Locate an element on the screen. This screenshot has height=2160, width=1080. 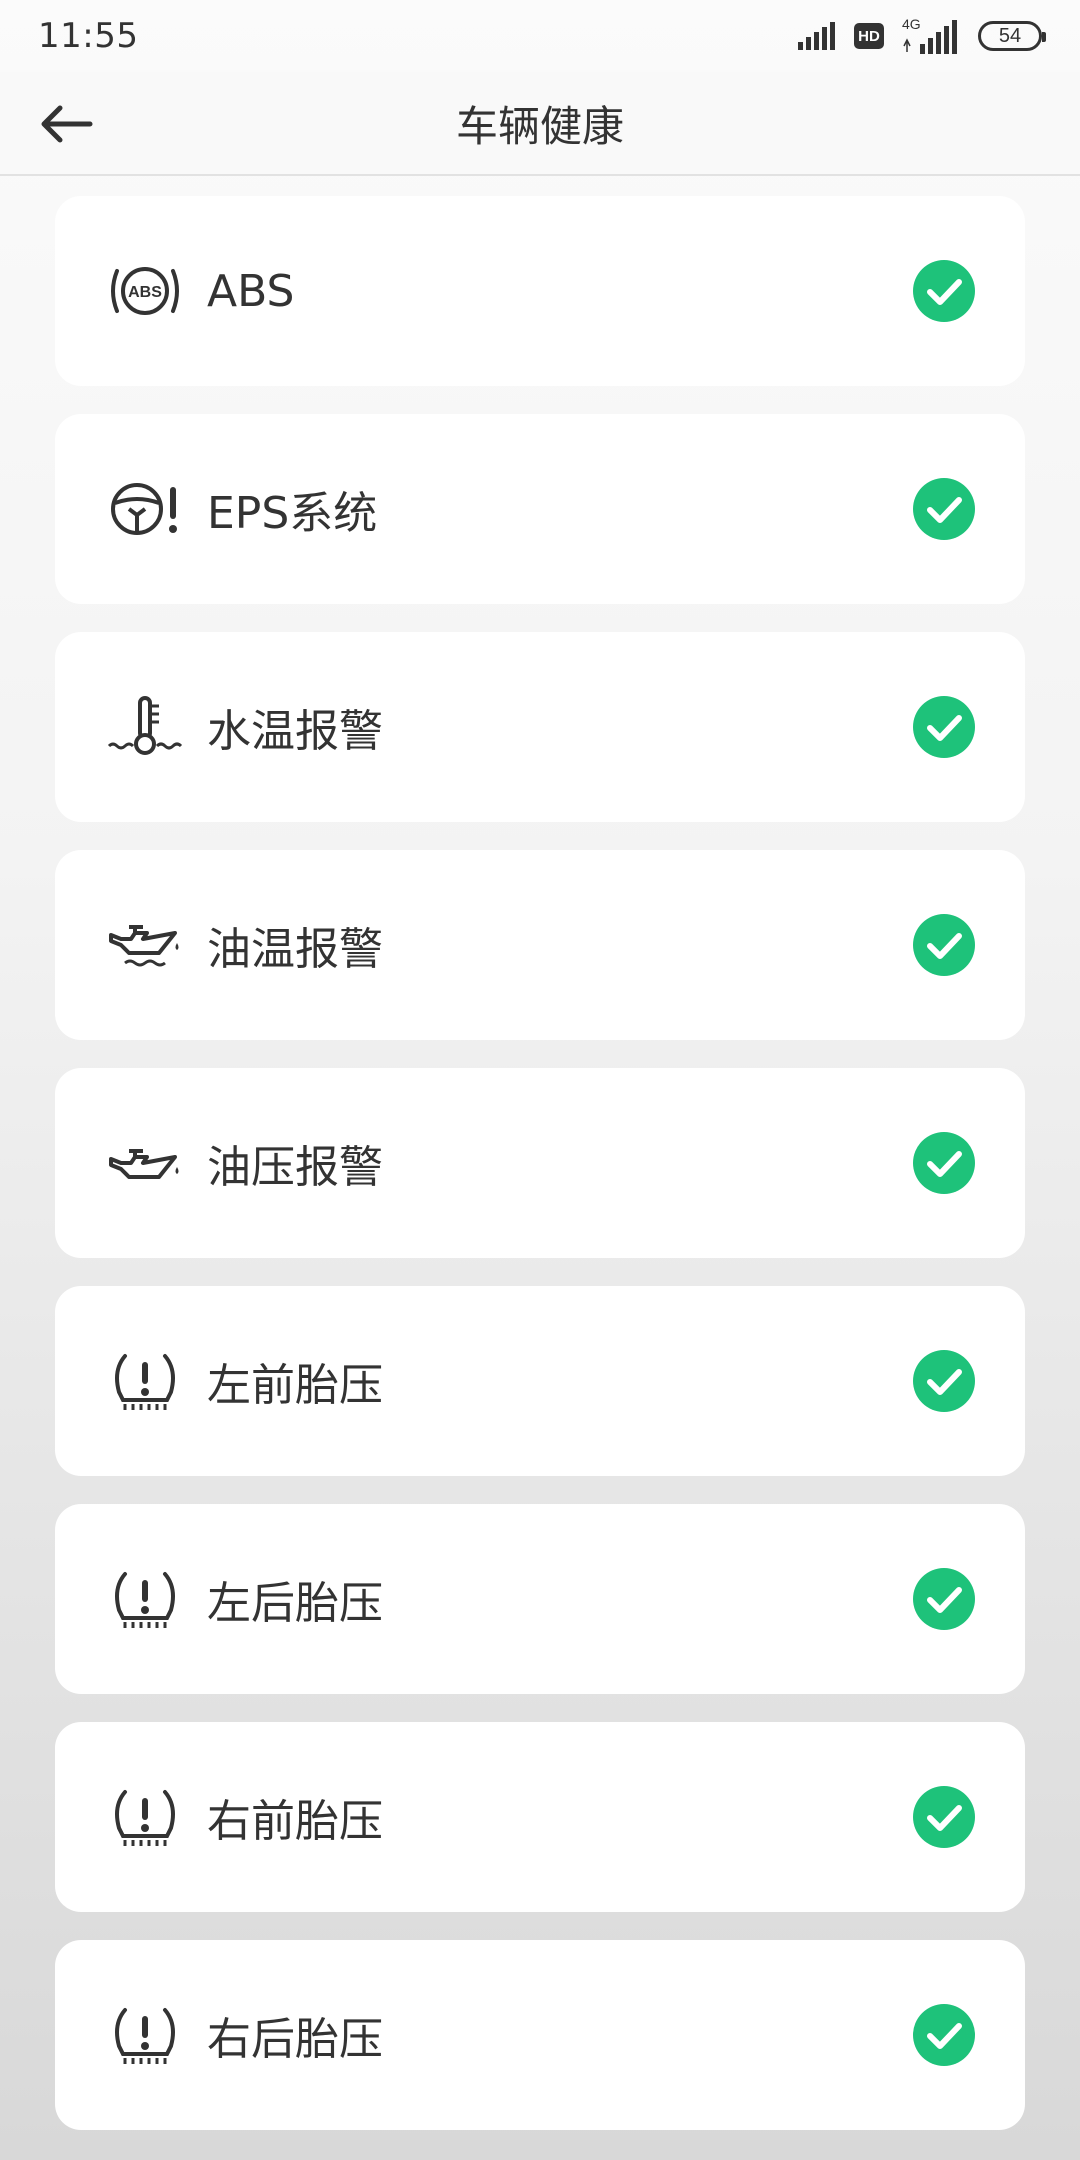
status-icons: HD 4G 54 is located at coordinates (921, 36).